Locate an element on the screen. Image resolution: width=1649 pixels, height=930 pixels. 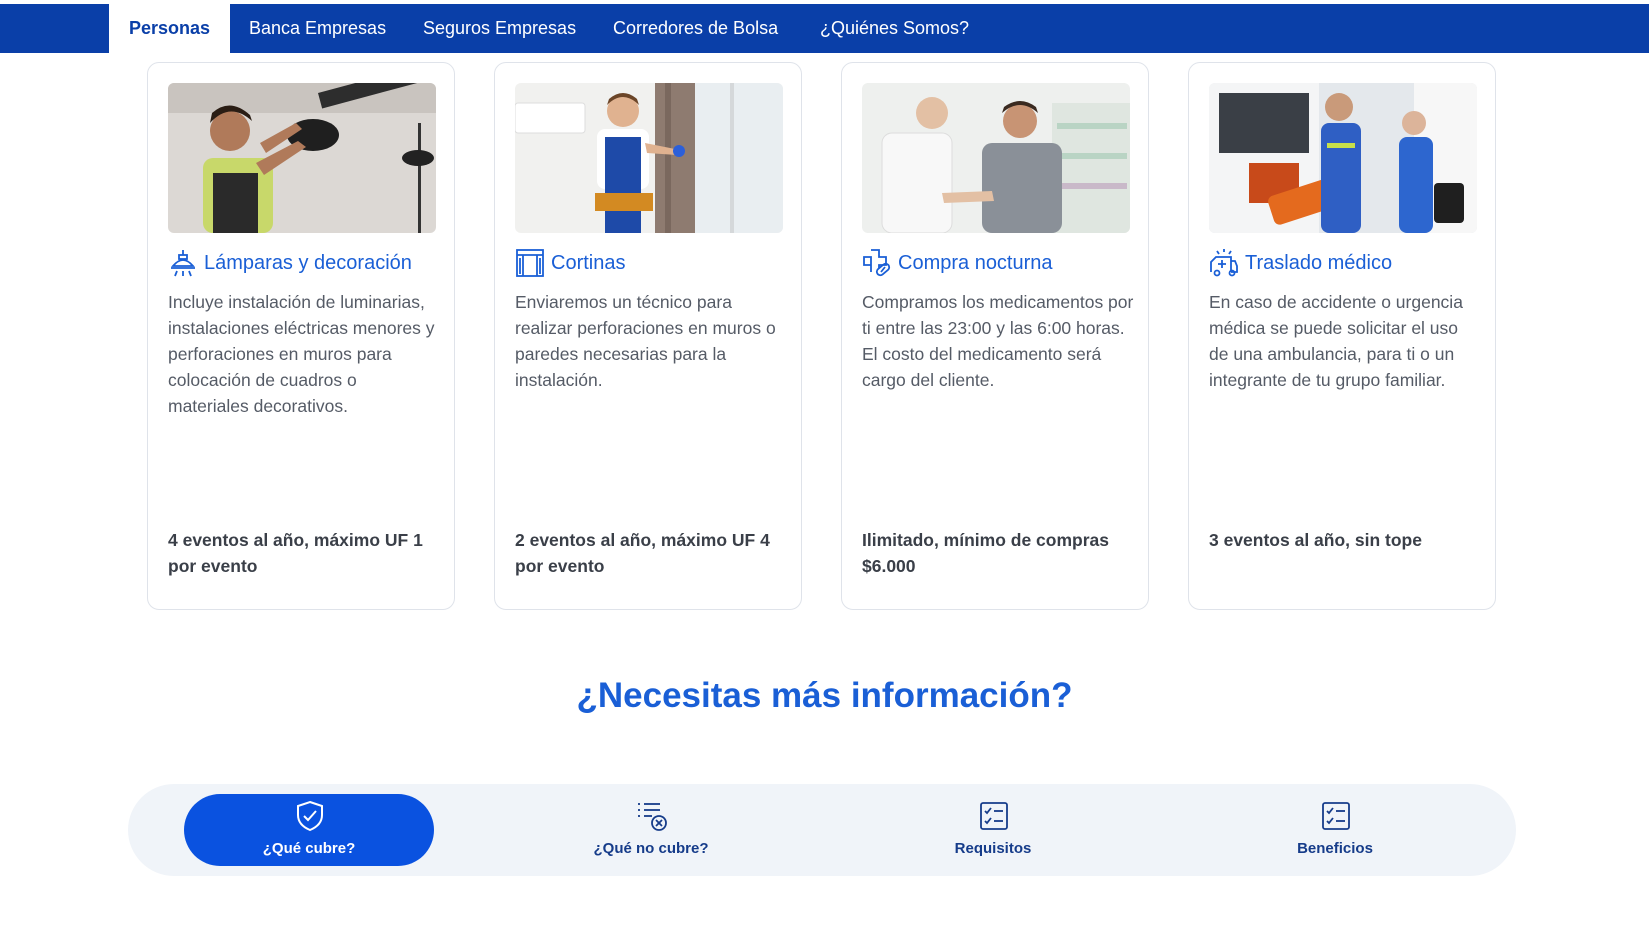
tab-label: ¿Qué no cubre? is located at coordinates (651, 848).